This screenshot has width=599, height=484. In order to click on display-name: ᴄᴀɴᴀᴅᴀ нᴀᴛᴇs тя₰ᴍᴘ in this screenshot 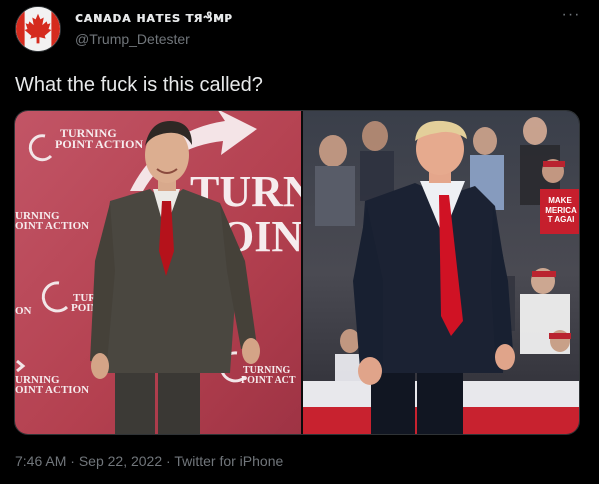, I will do `click(154, 18)`.